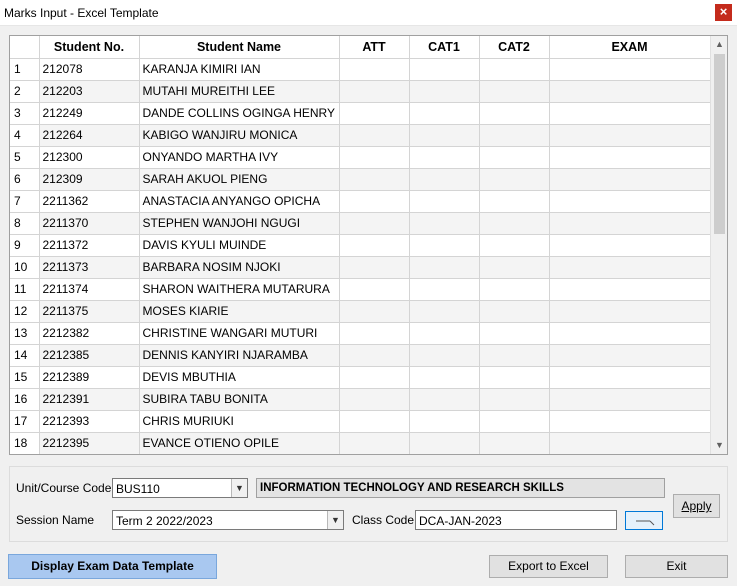  I want to click on table-row: 13 2212382 CHRISTINE WANGARI MUTURI, so click(360, 333).